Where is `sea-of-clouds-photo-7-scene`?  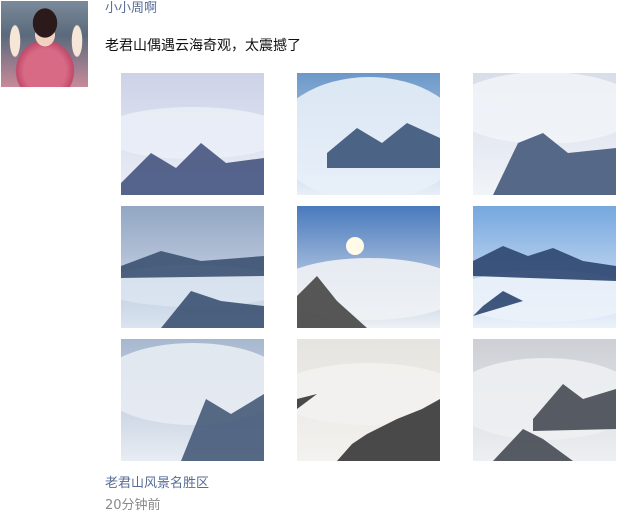
sea-of-clouds-photo-7-scene is located at coordinates (192, 400).